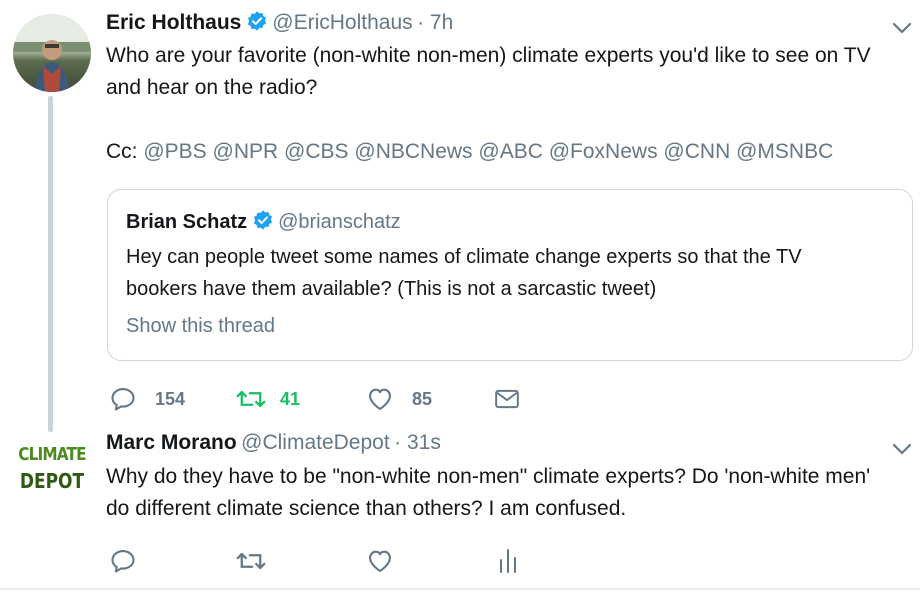 The width and height of the screenshot is (920, 594). Describe the element at coordinates (316, 151) in the screenshot. I see `mention-link: @CBS` at that location.